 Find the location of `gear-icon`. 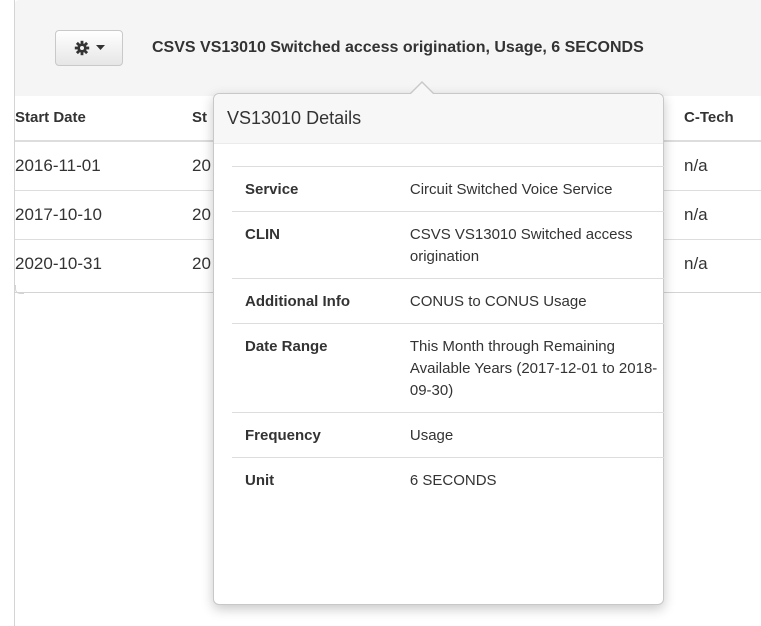

gear-icon is located at coordinates (82, 48).